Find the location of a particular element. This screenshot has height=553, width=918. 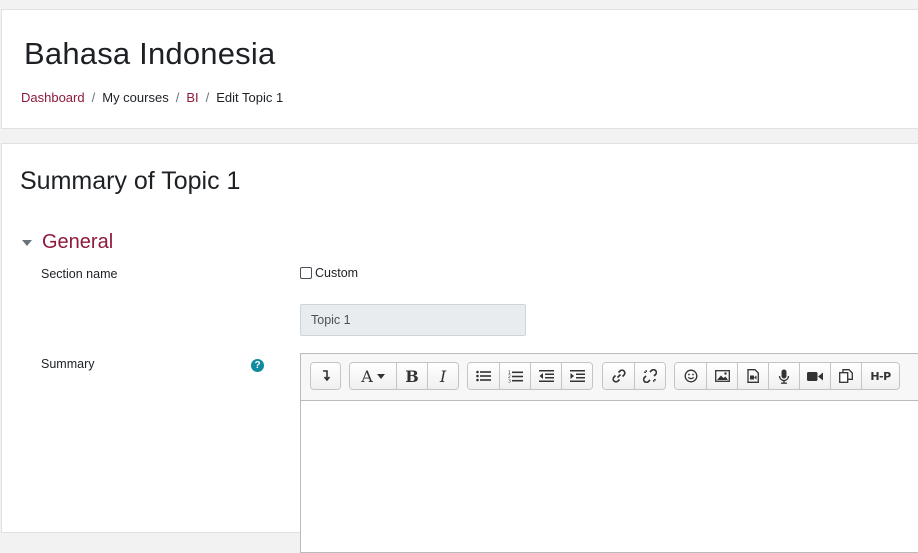

chevron-down-icon is located at coordinates (380, 376).